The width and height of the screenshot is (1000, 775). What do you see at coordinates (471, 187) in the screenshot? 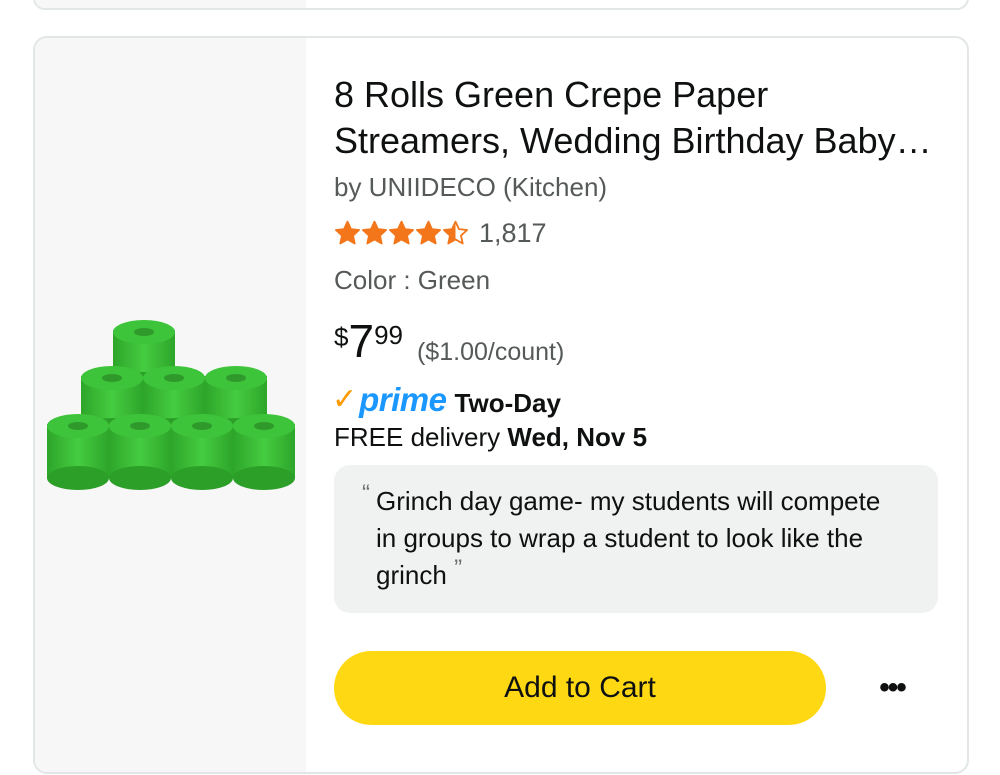
I see `product-byline: by UNIIDECO (Kitchen)` at bounding box center [471, 187].